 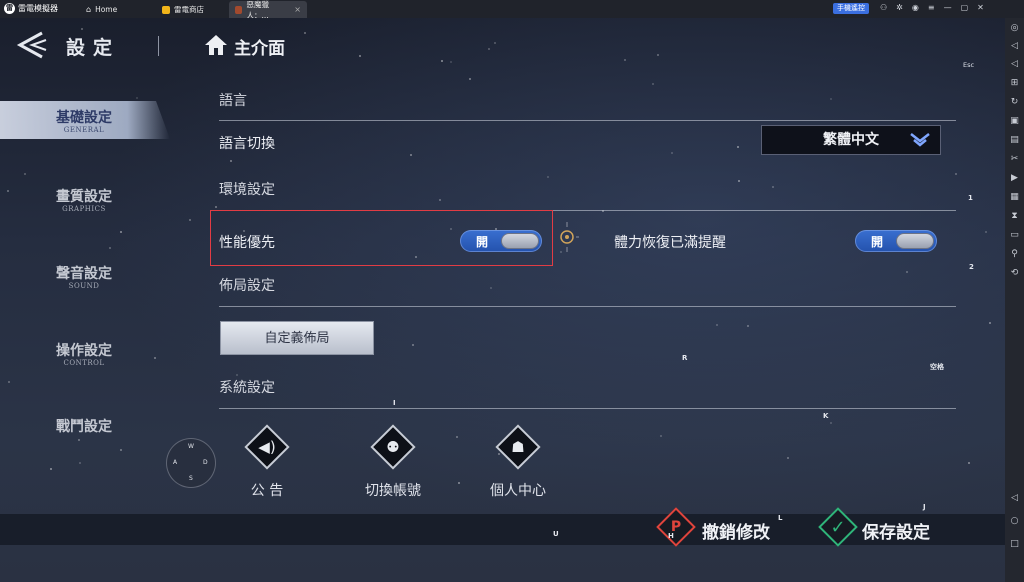 I want to click on key-hint-u: U, so click(x=556, y=534).